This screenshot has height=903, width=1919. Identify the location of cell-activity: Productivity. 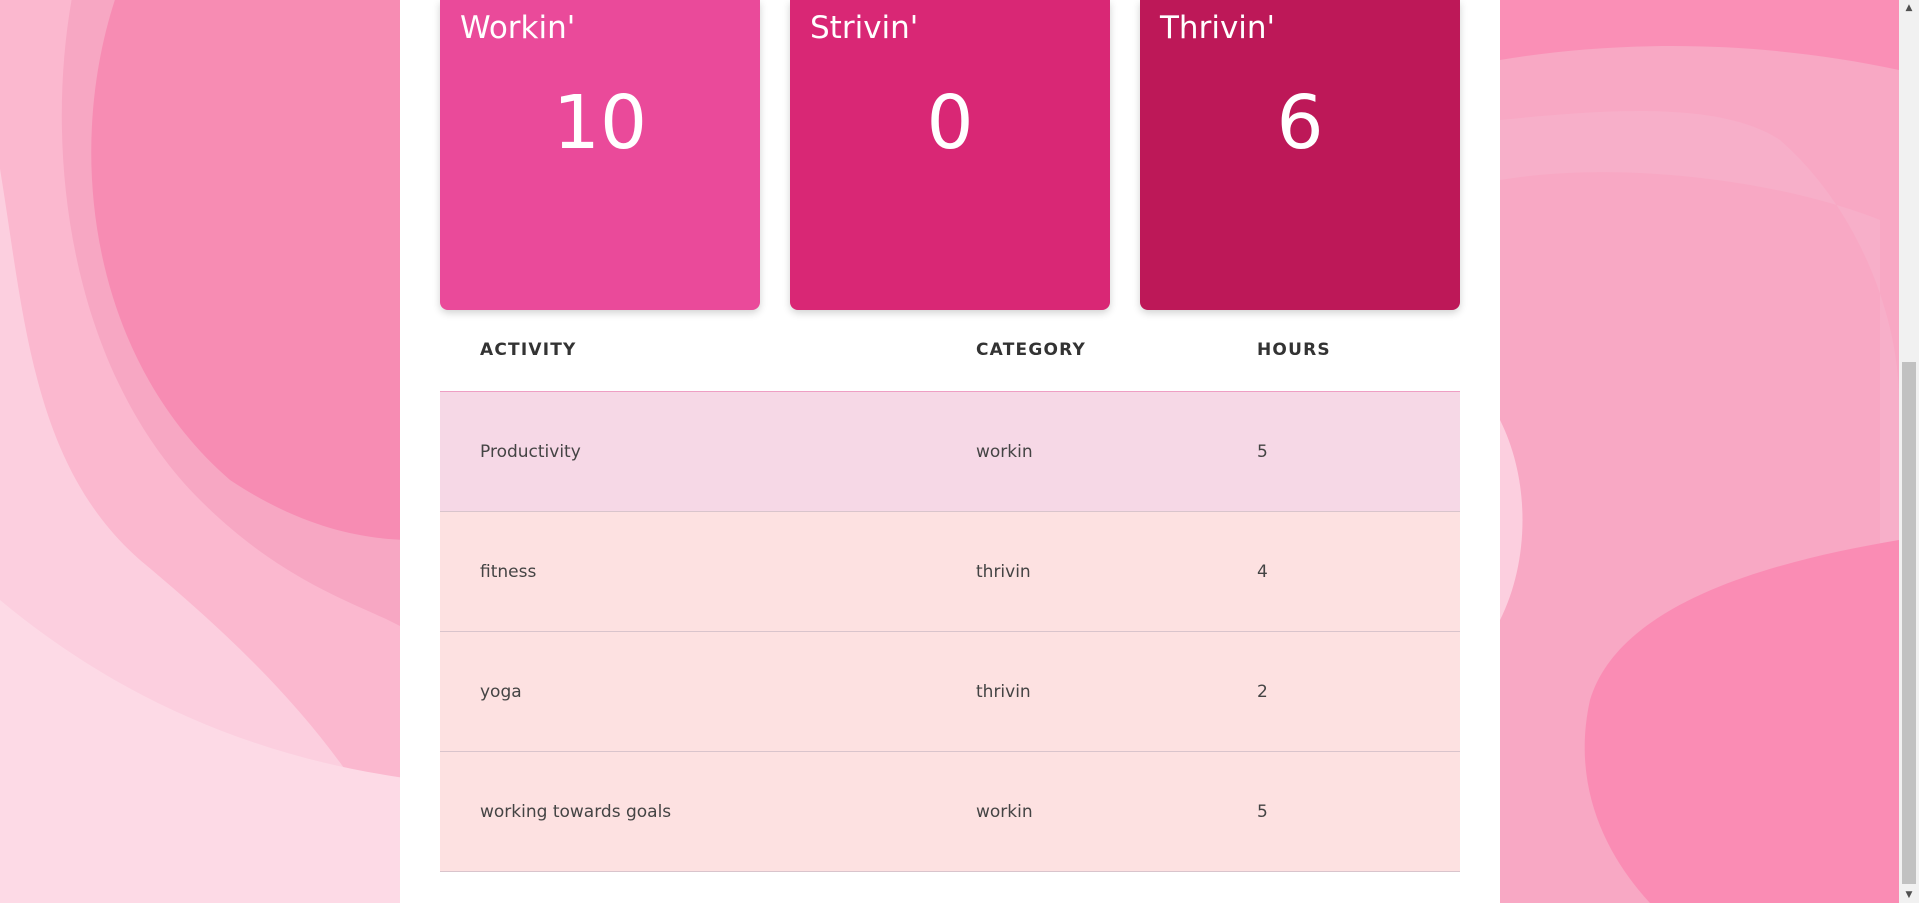
(530, 452).